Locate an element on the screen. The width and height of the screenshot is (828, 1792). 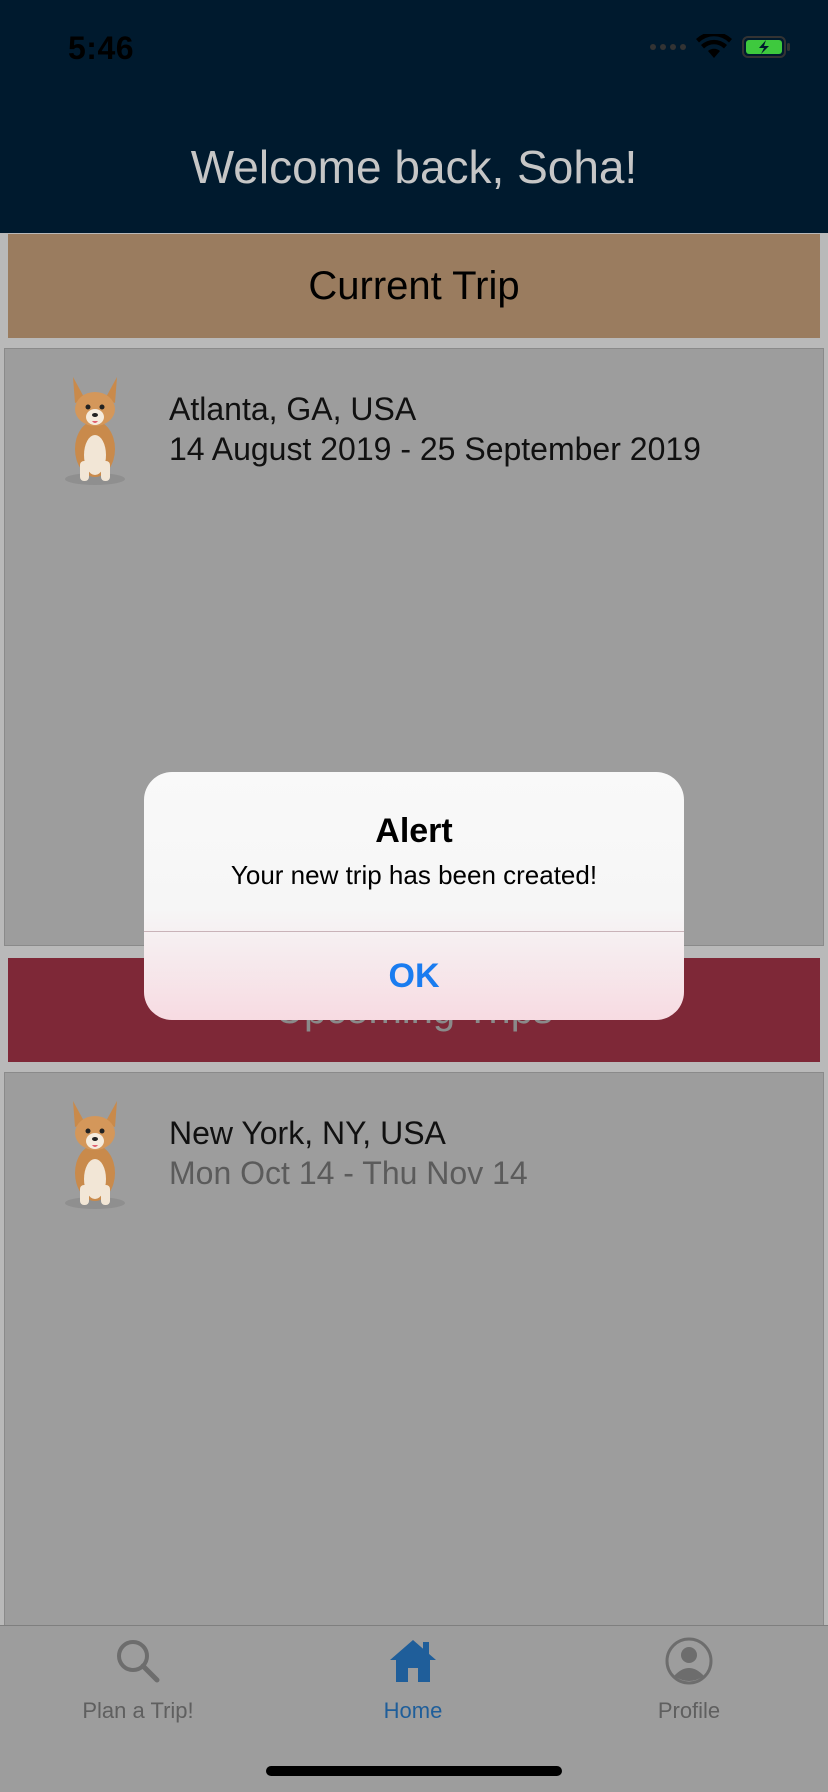
alert-title: Alert is located at coordinates (414, 831).